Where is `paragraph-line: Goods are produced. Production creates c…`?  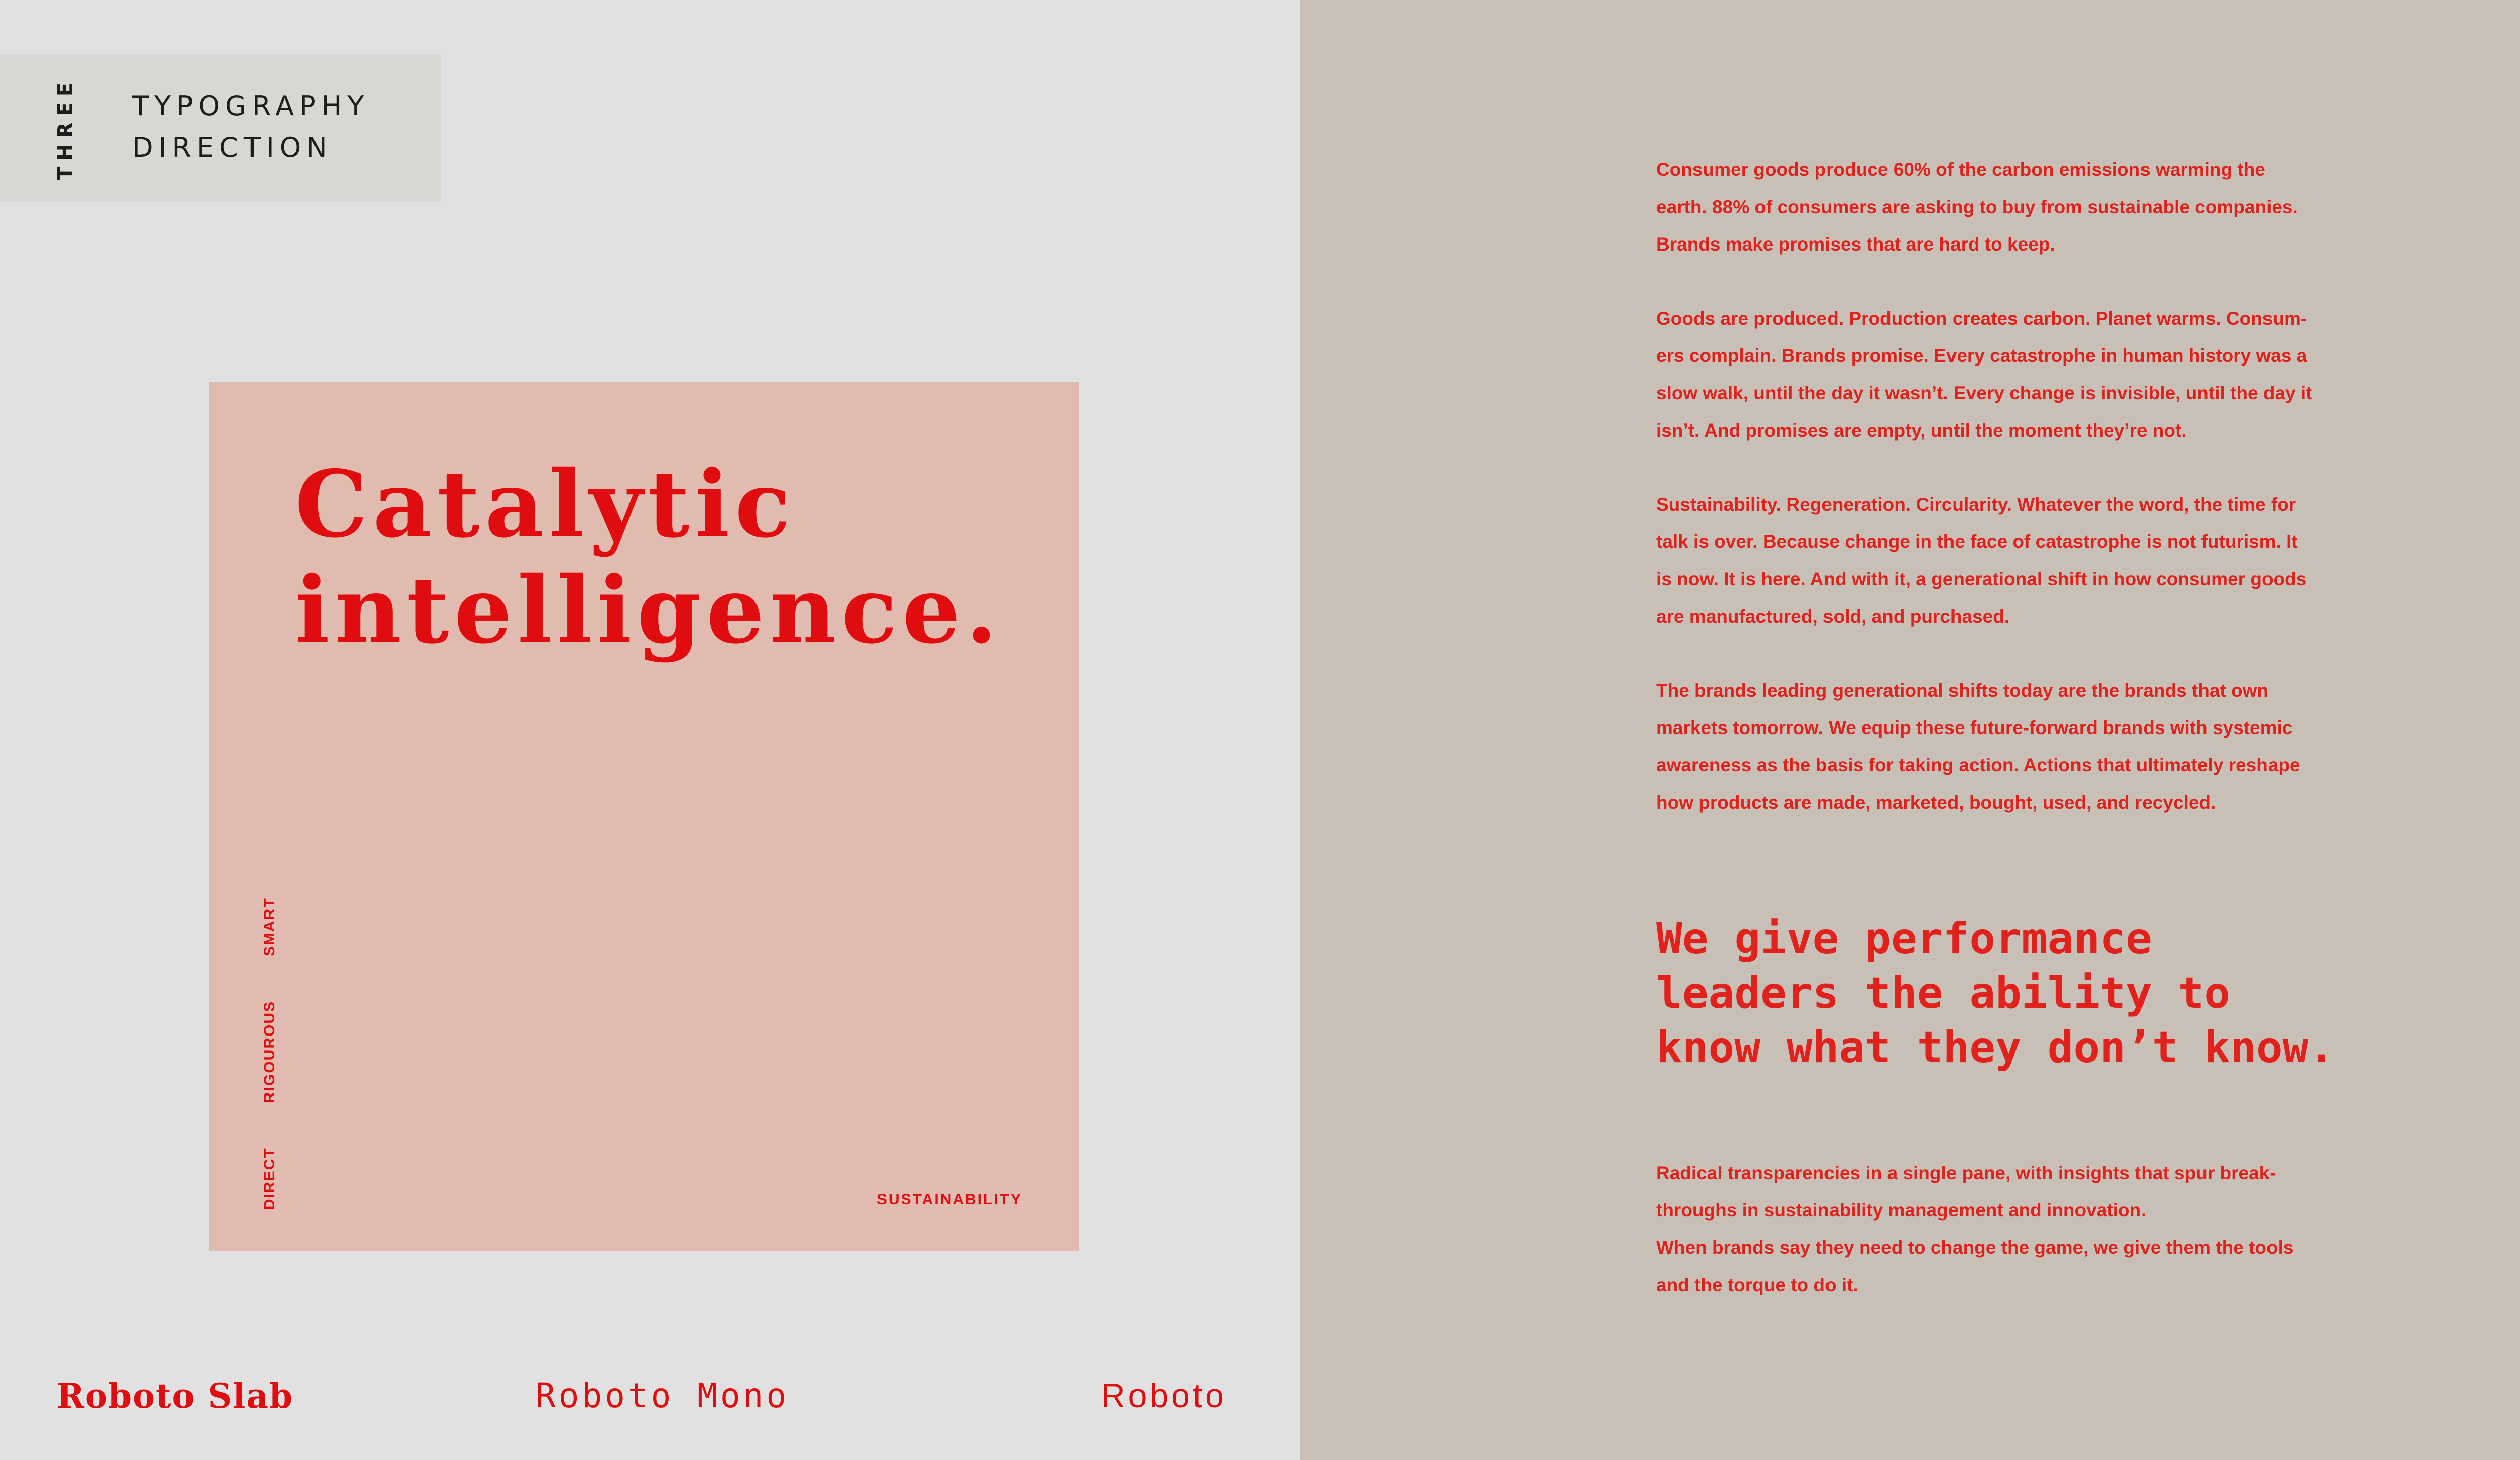 paragraph-line: Goods are produced. Production creates c… is located at coordinates (1982, 318).